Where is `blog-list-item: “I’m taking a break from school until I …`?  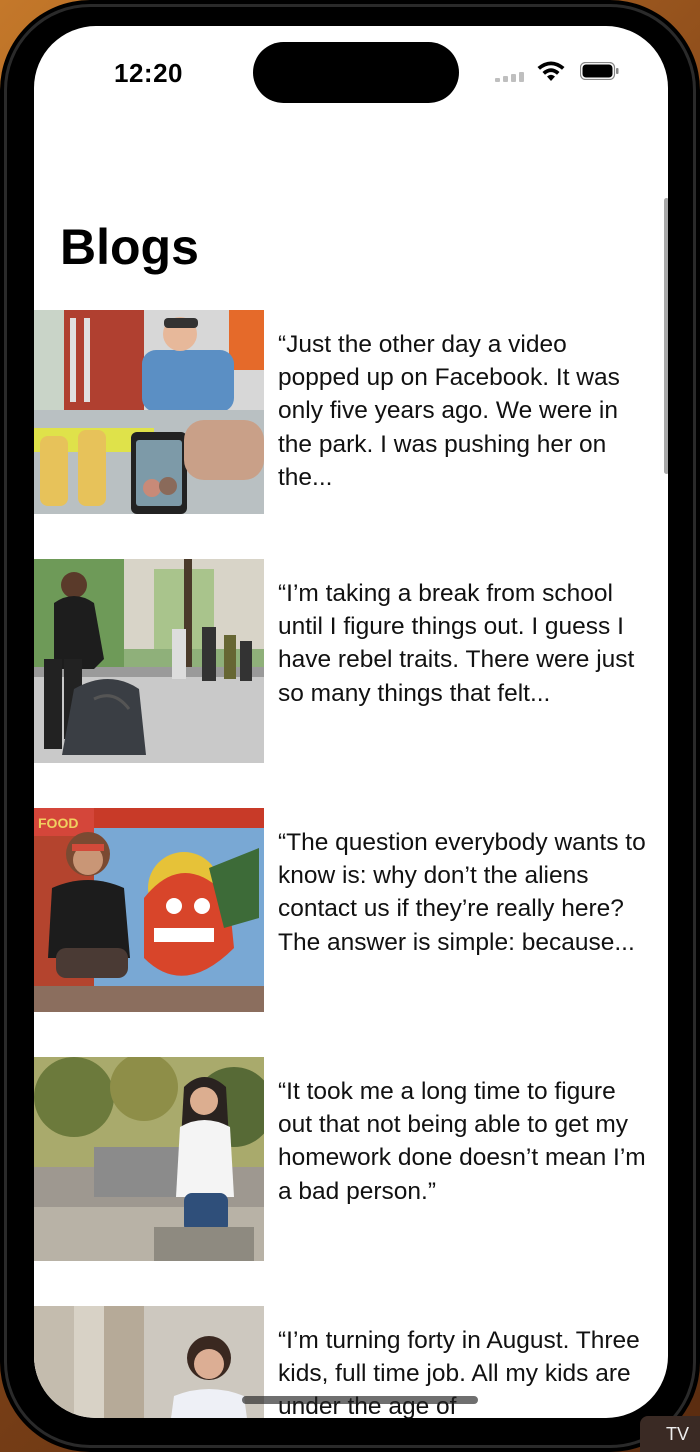 blog-list-item: “I’m taking a break from school until I … is located at coordinates (351, 661).